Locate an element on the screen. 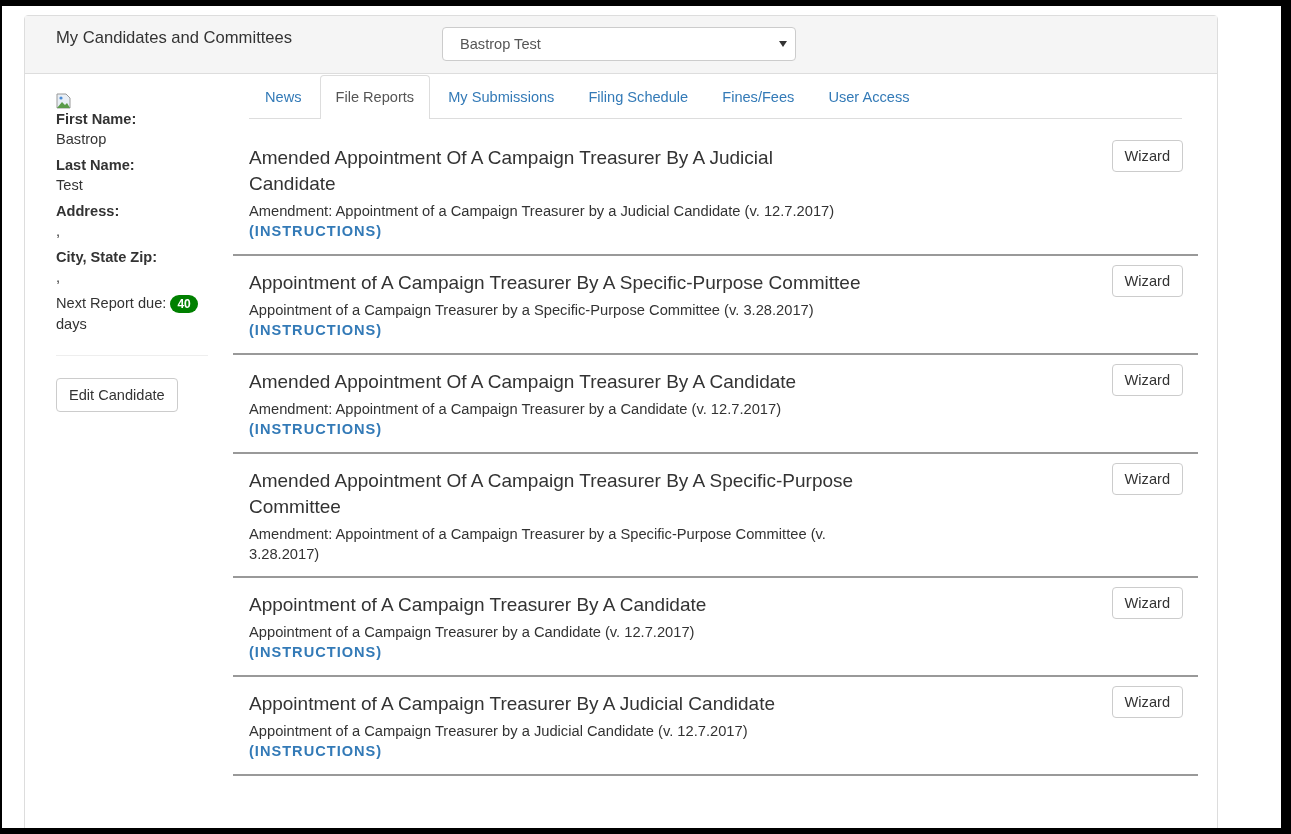 The height and width of the screenshot is (834, 1291). tab: File Reports is located at coordinates (375, 97).